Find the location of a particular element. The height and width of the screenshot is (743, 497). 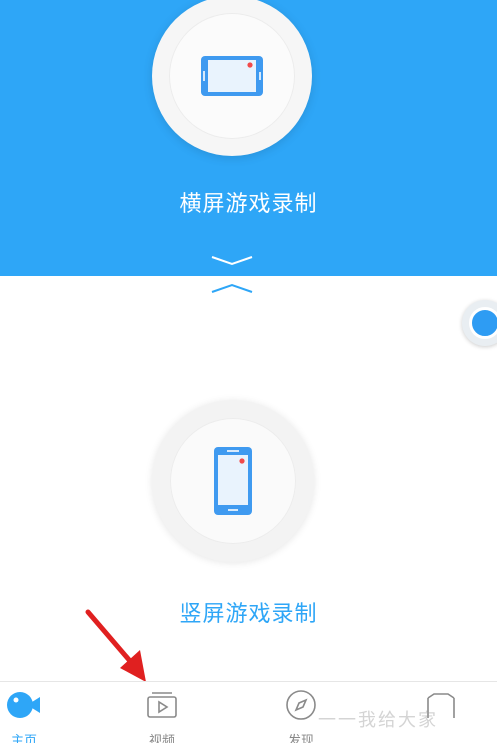

chevron-up-icon is located at coordinates (232, 288).